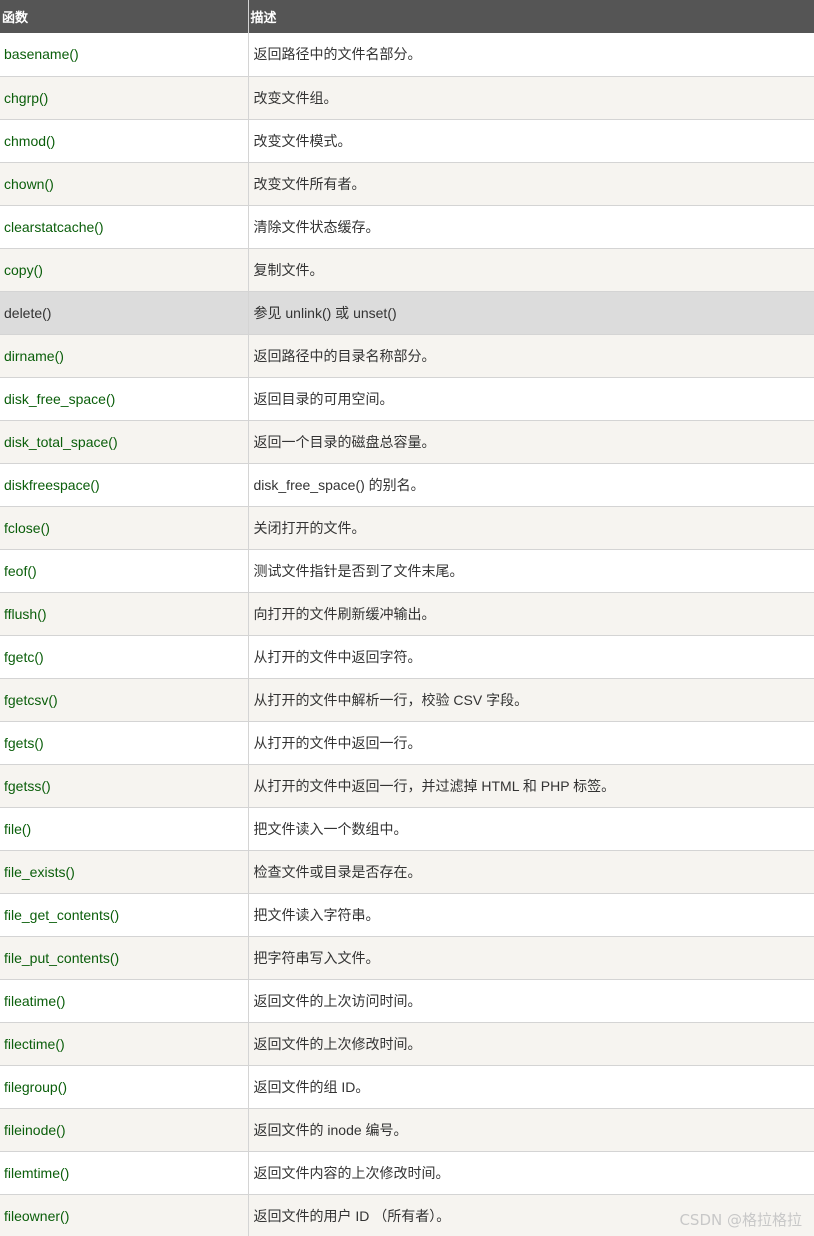 Image resolution: width=814 pixels, height=1236 pixels. Describe the element at coordinates (531, 872) in the screenshot. I see `function-description: 检查文件或目录是否存在。` at that location.